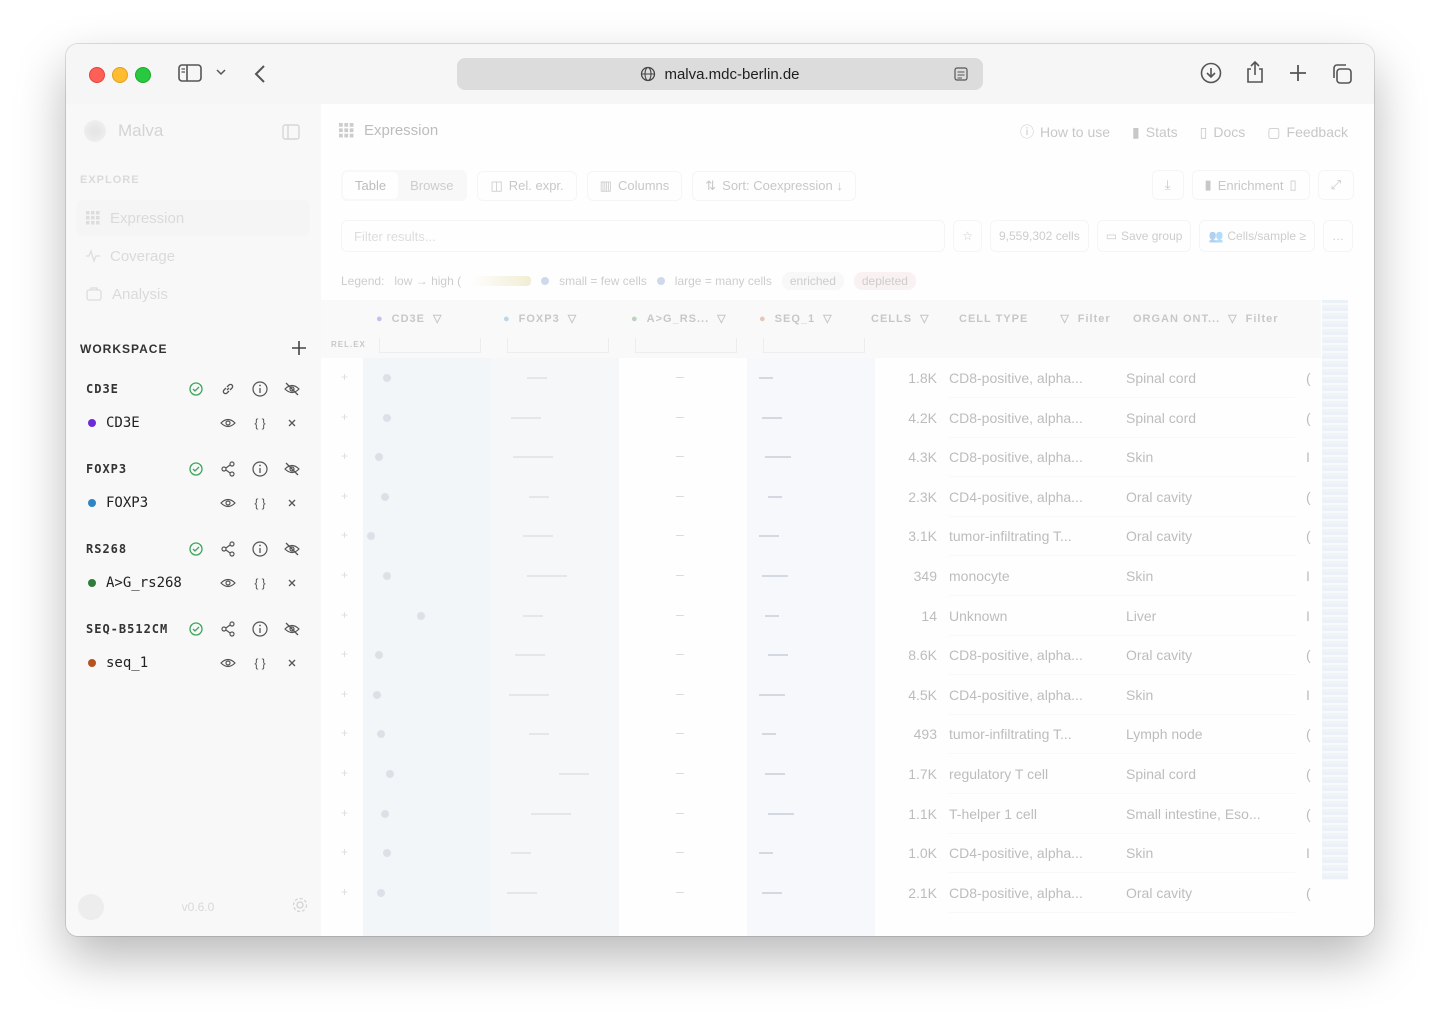  I want to click on chevron-down-icon, so click(221, 72).